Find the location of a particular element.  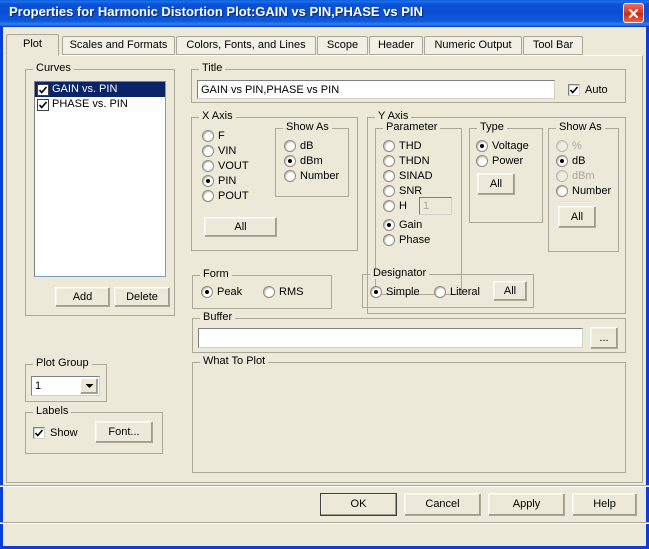

tab-numeric-output: Numeric Output is located at coordinates (473, 45).